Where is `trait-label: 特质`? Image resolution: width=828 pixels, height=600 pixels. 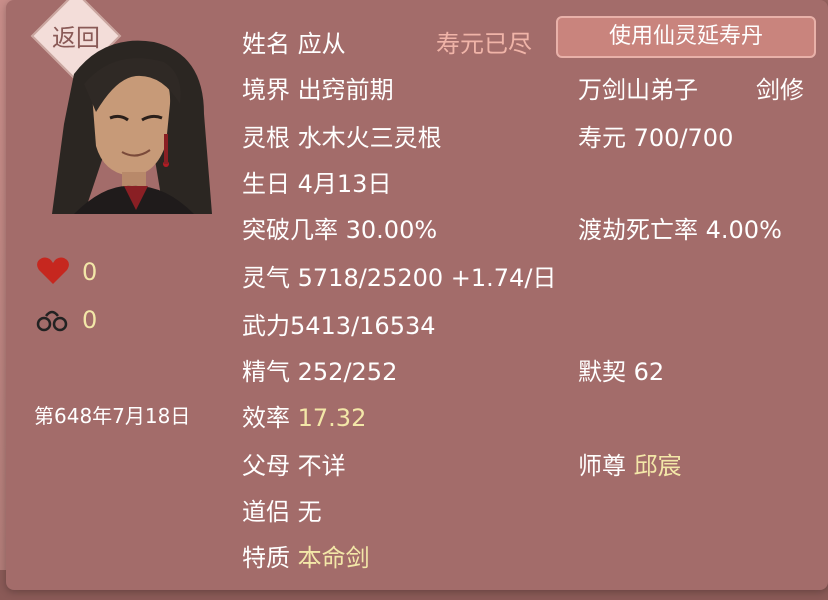
trait-label: 特质 is located at coordinates (266, 558).